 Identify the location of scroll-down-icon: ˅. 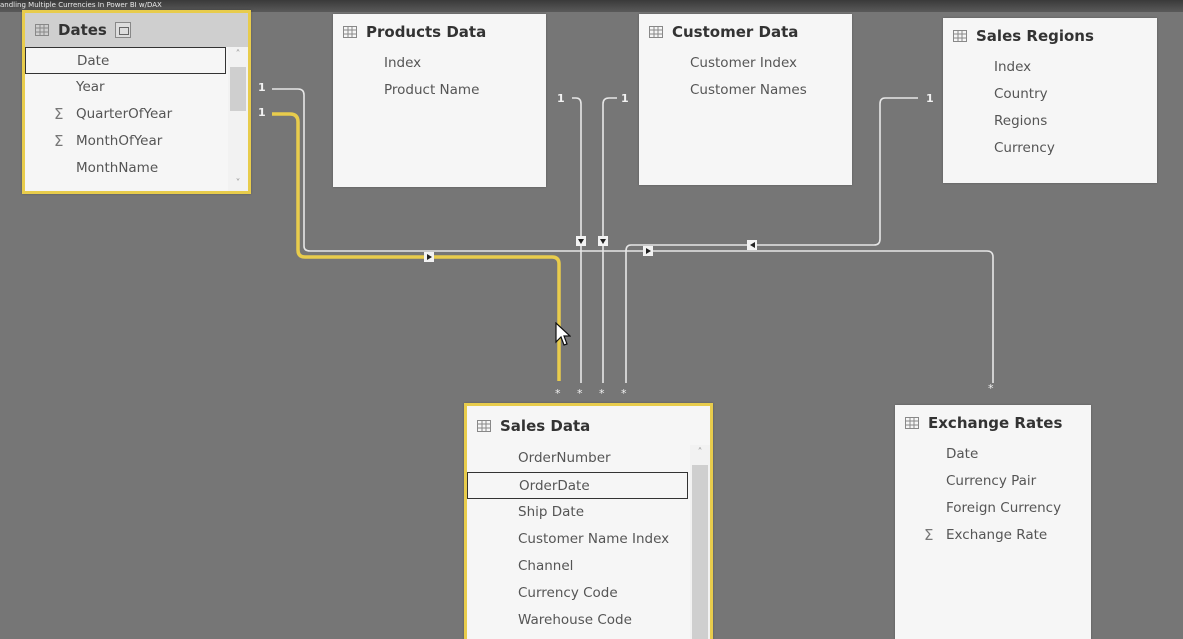
(238, 183).